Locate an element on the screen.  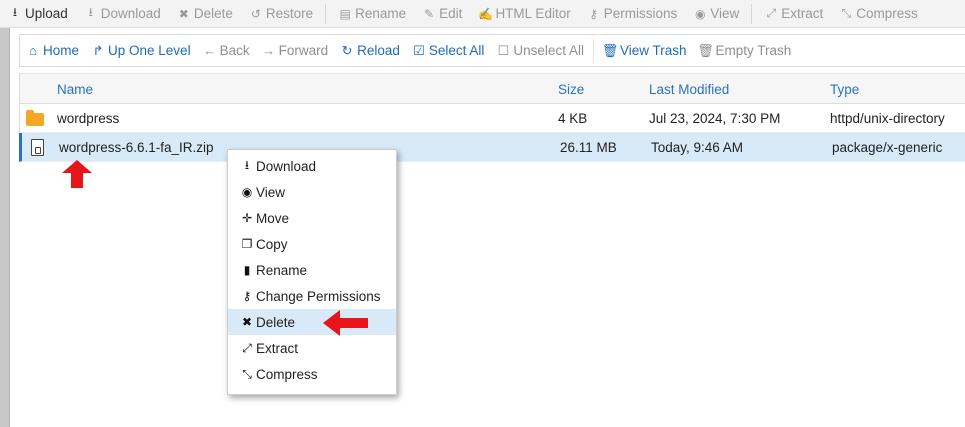
context-menu-view-label: View is located at coordinates (271, 192).